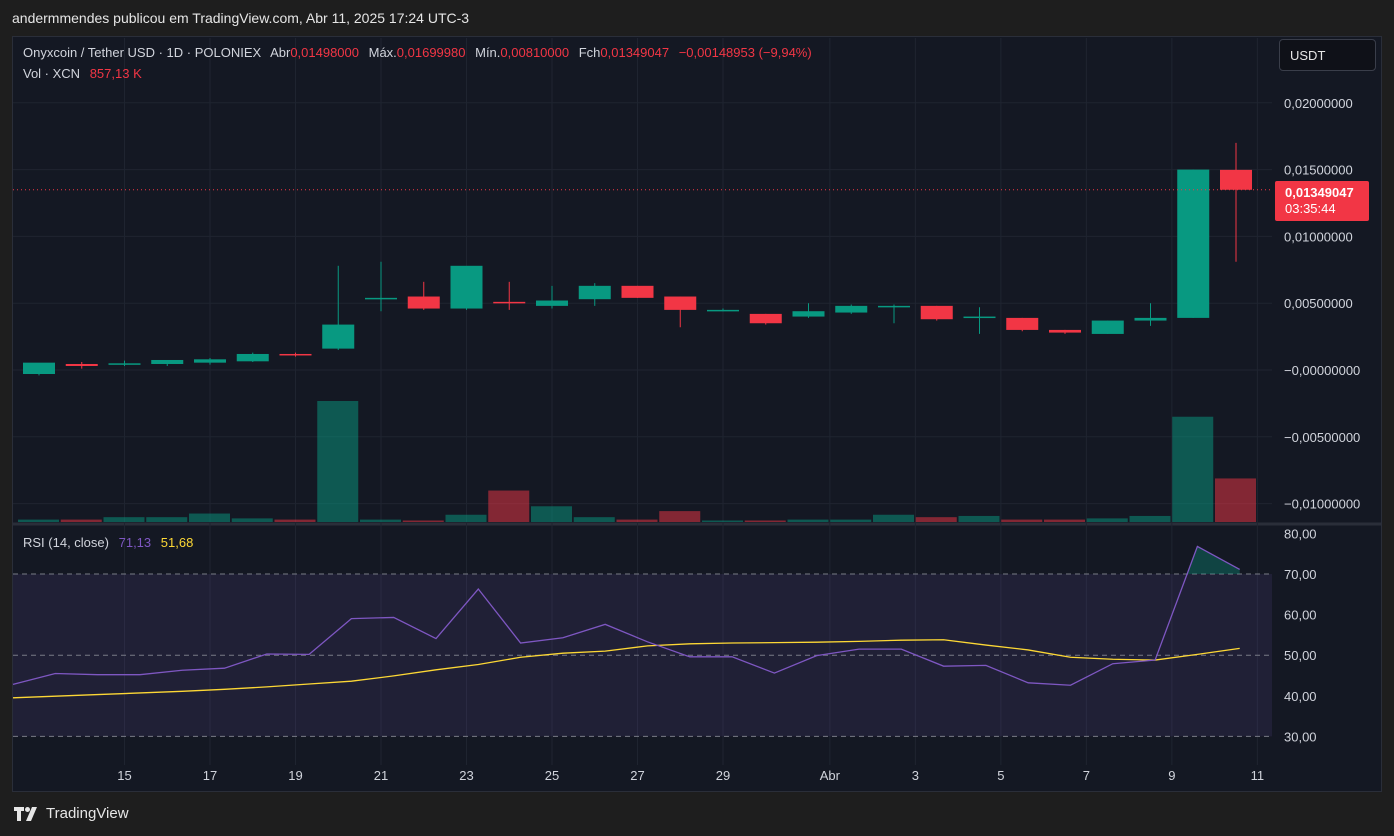 This screenshot has height=836, width=1394. I want to click on price-axis-label: −0,01000000, so click(1322, 504).